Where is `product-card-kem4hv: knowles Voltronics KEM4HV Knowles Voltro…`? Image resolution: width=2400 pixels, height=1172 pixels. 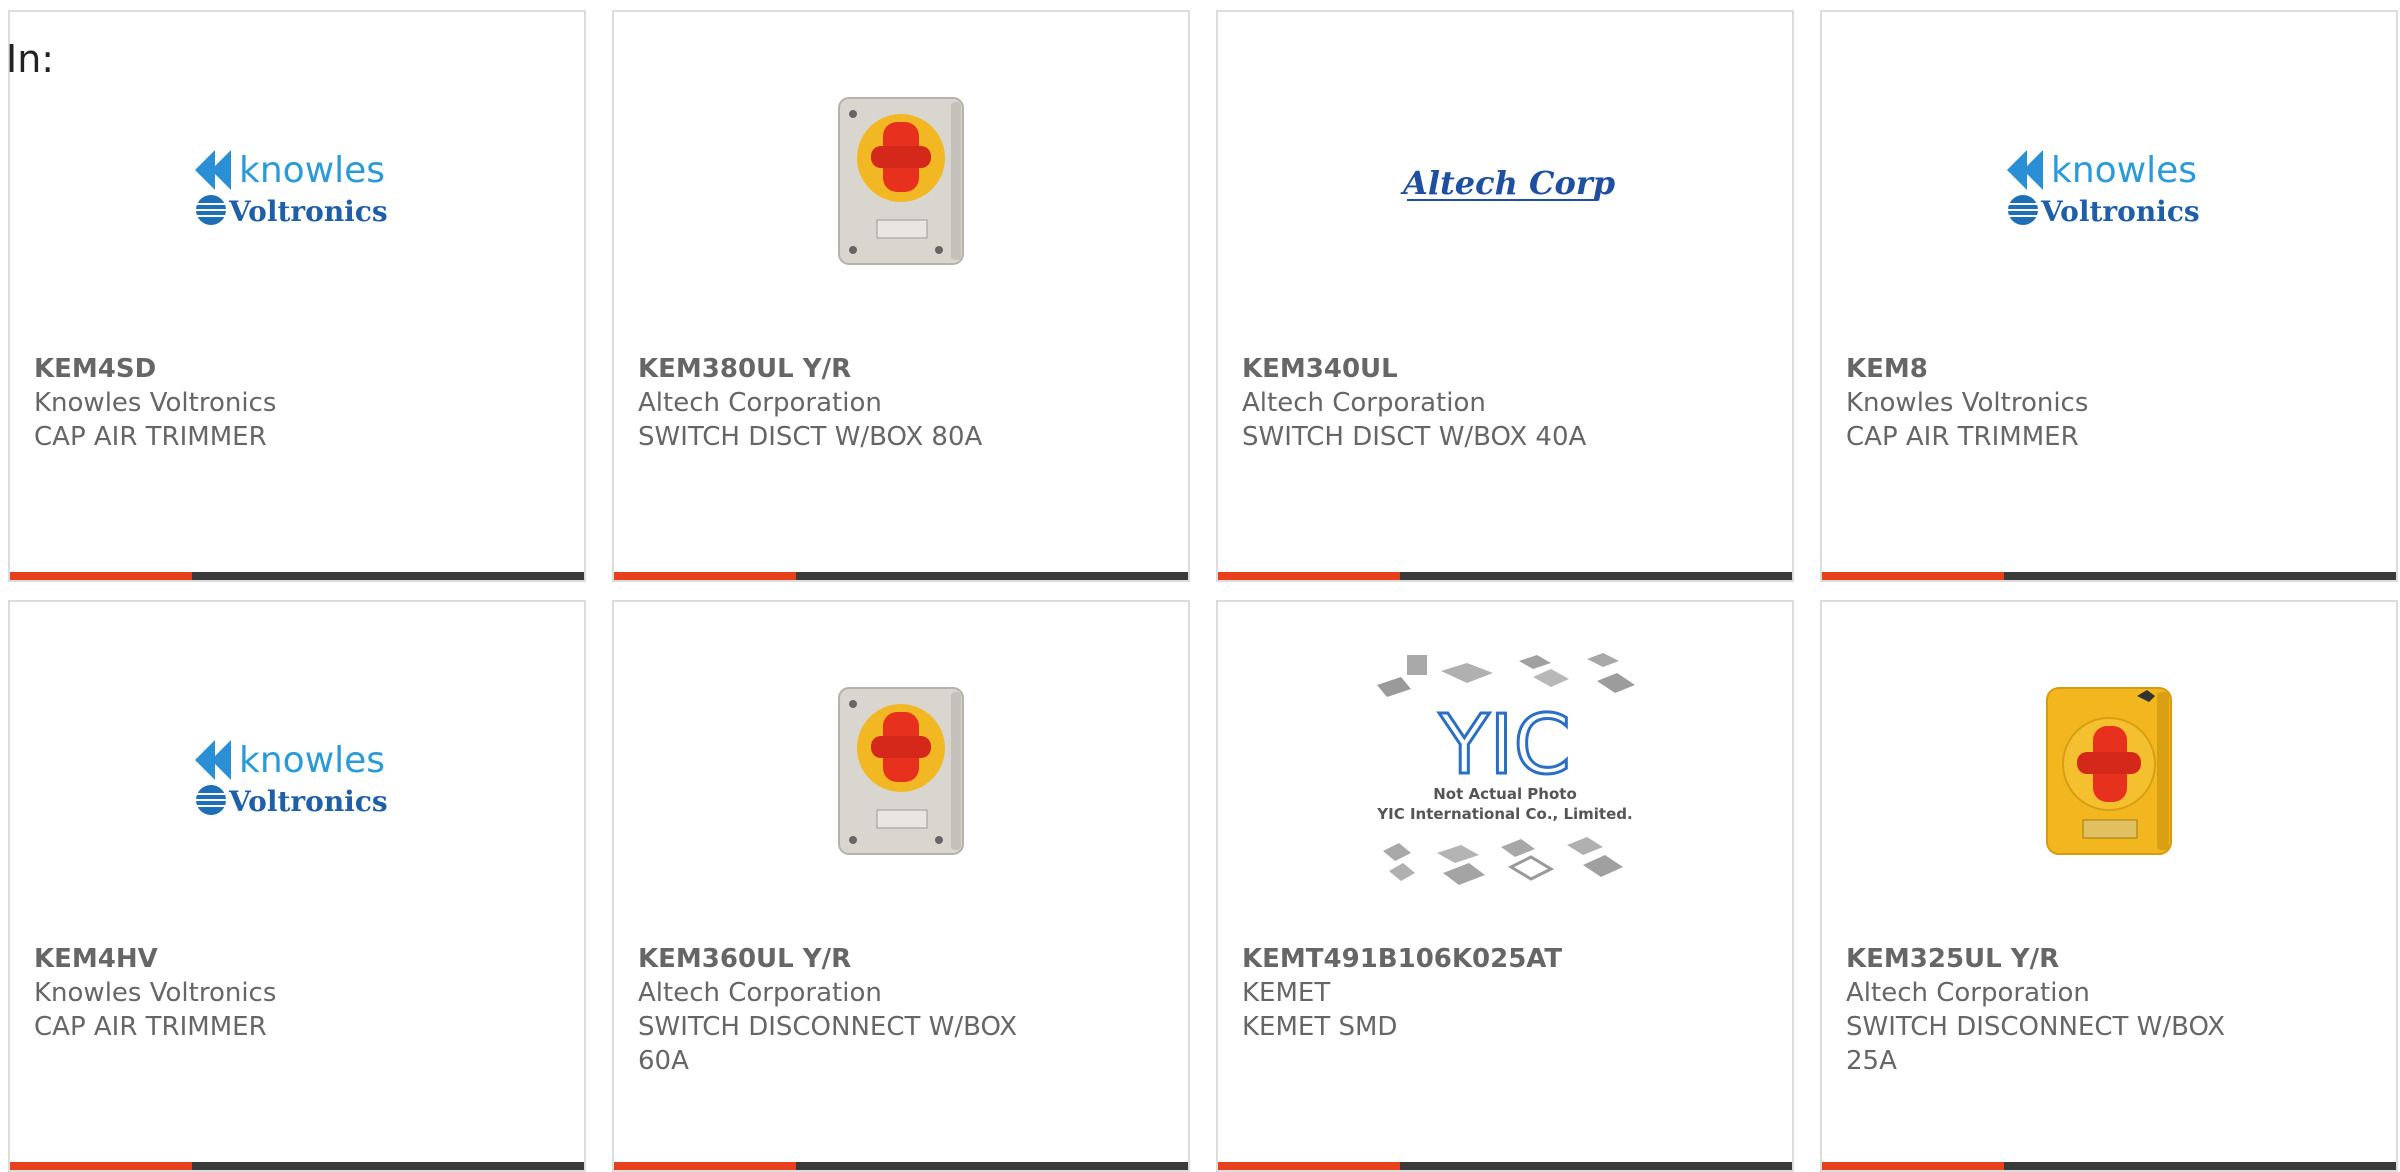 product-card-kem4hv: knowles Voltronics KEM4HV Knowles Voltro… is located at coordinates (297, 886).